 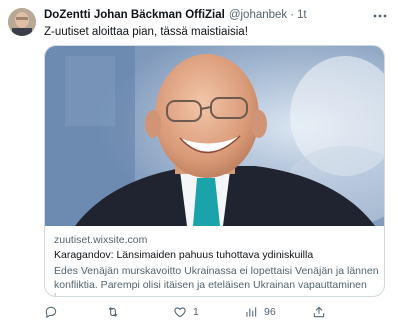 I want to click on timestamp: 1t, so click(x=302, y=15).